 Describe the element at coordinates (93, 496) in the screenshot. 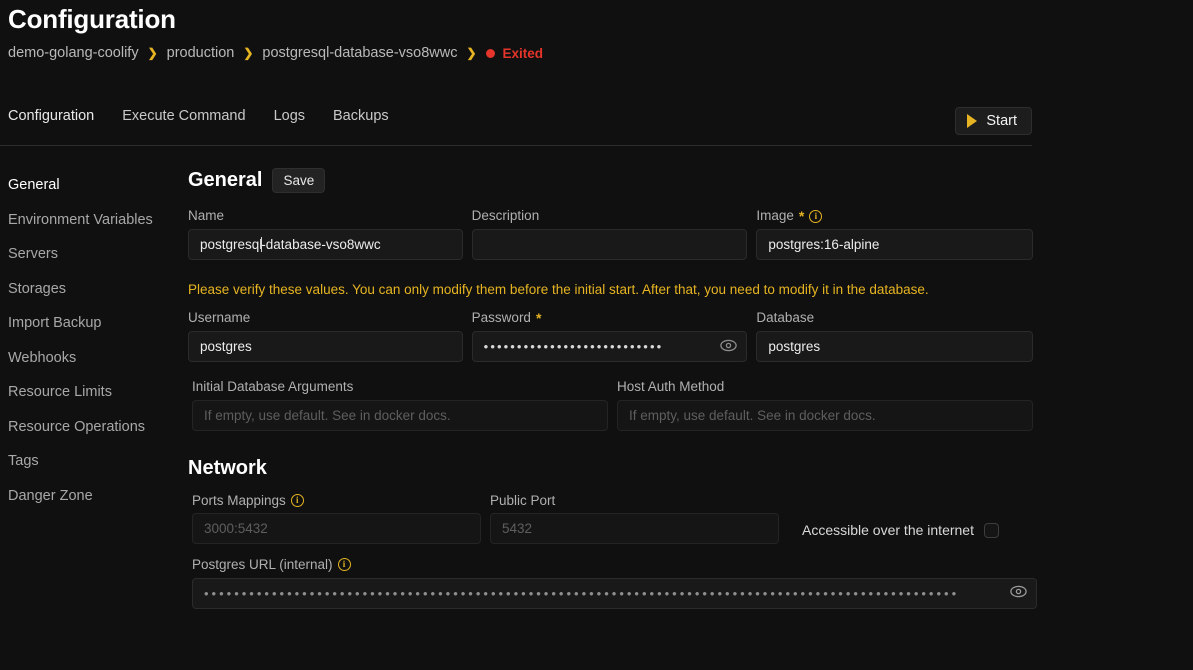

I see `sidebar-item-danger-zone: Danger Zone` at that location.